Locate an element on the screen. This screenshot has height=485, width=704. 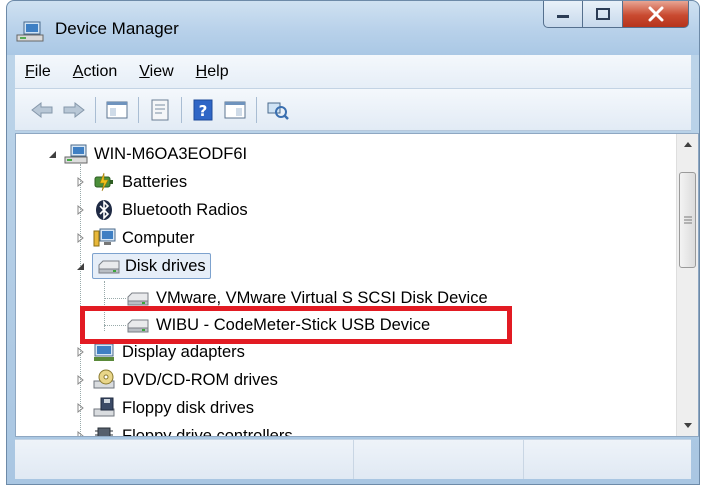
maximize-icon is located at coordinates (602, 14).